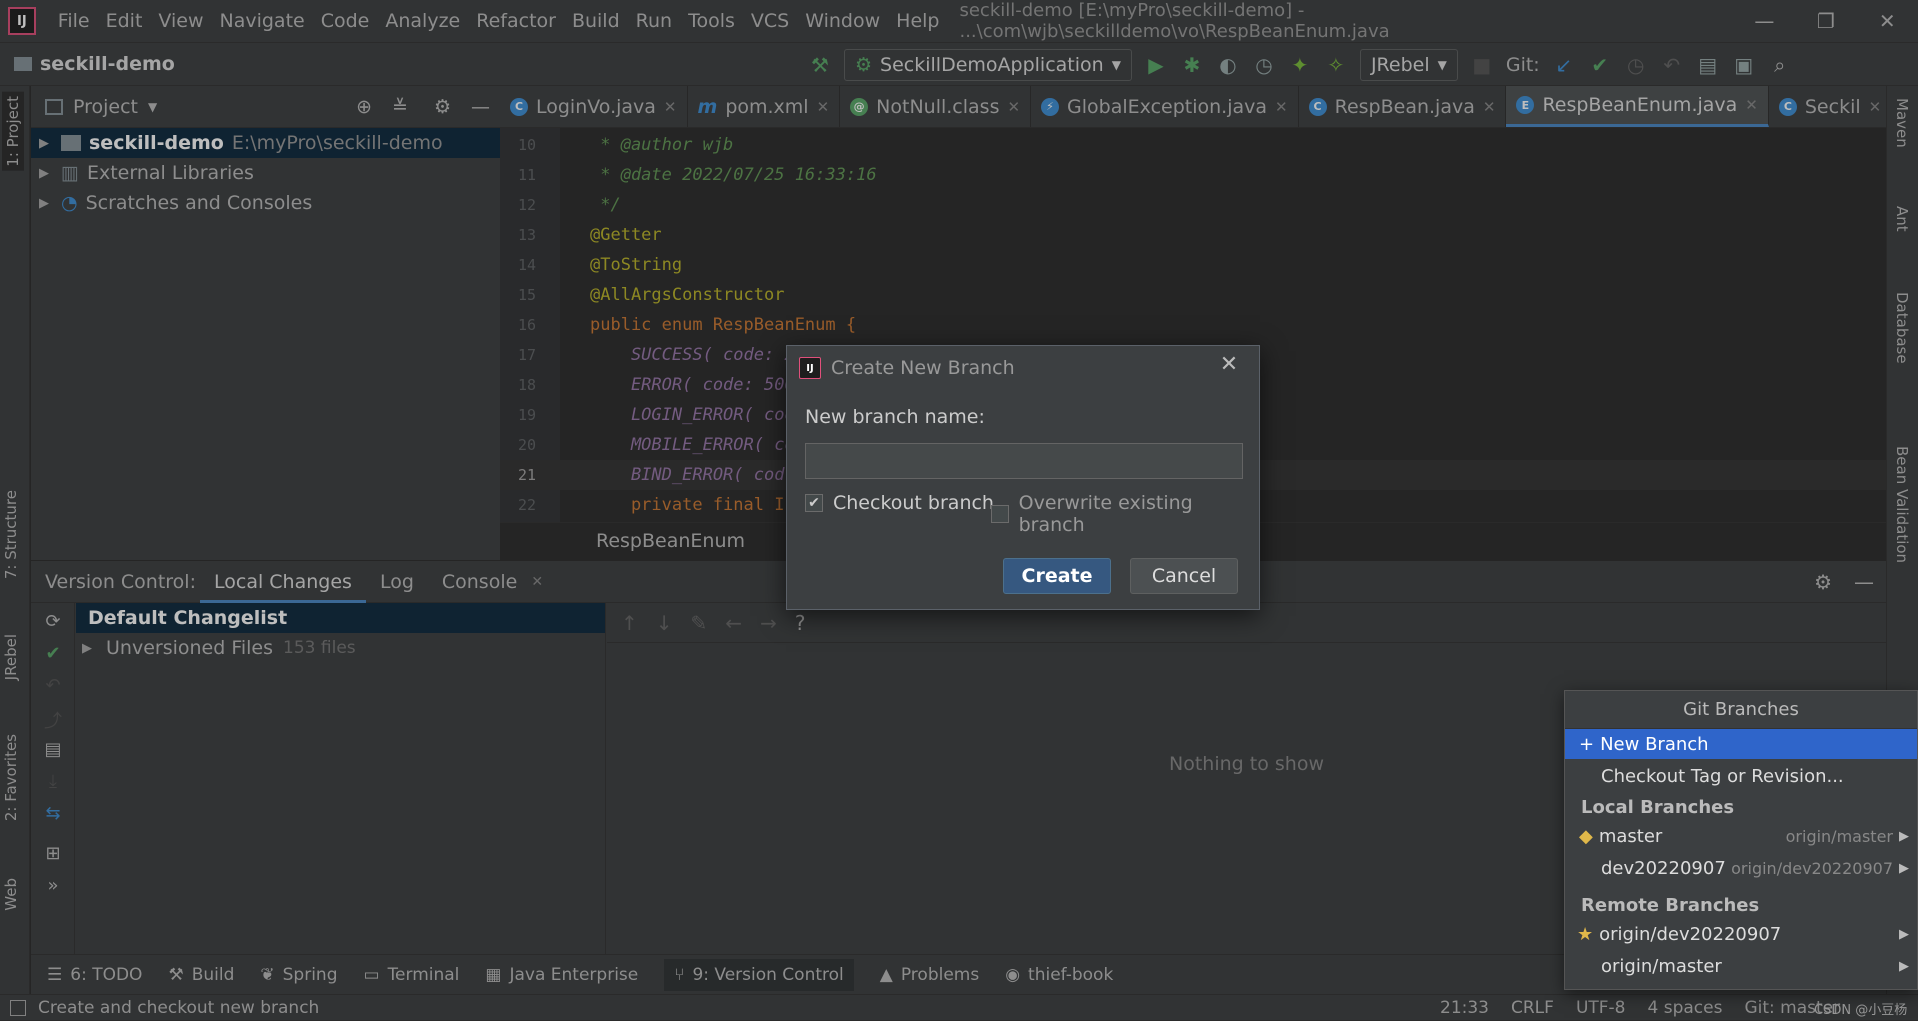  I want to click on menu-window: Window, so click(842, 21).